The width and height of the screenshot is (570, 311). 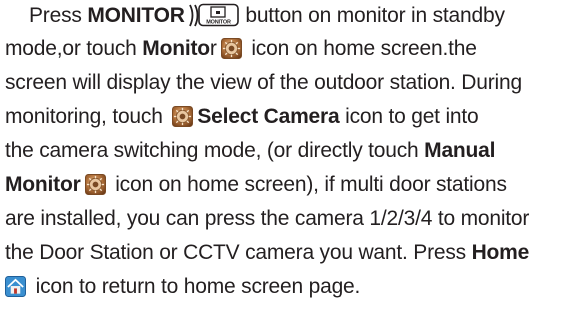 I want to click on monitor-camera-icon, so click(x=231, y=48).